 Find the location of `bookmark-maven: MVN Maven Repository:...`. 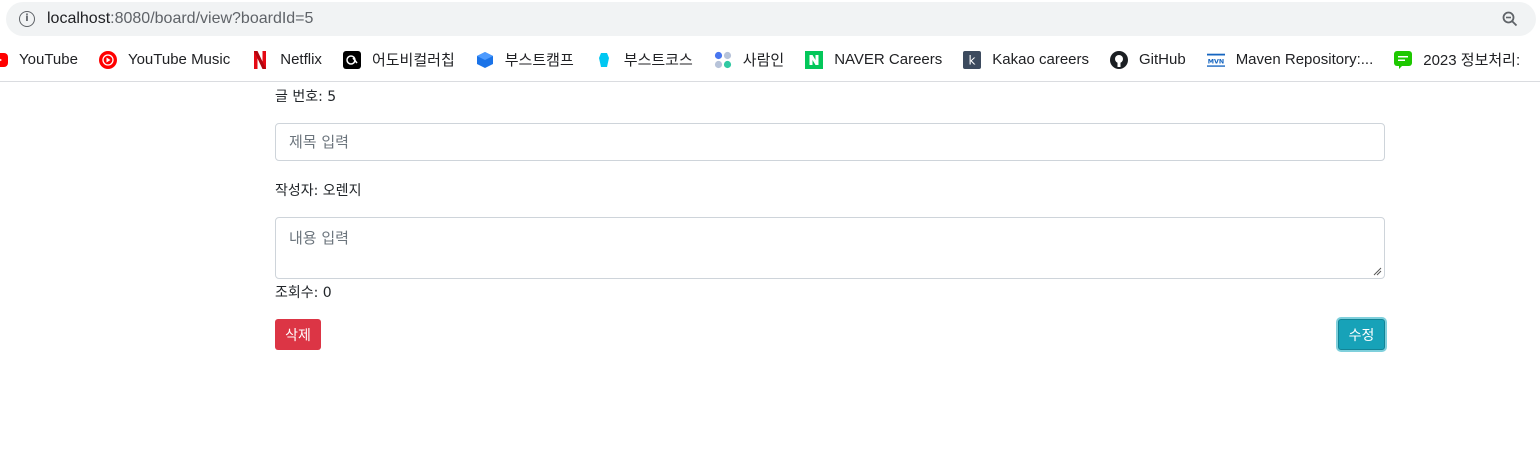

bookmark-maven: MVN Maven Repository:... is located at coordinates (1290, 60).